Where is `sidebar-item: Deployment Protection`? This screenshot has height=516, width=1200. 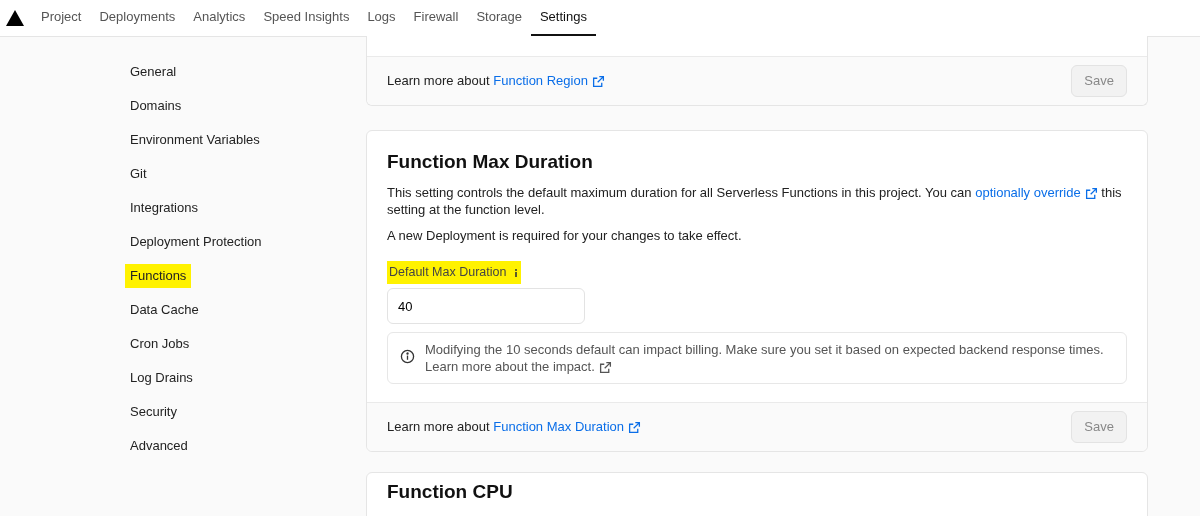 sidebar-item: Deployment Protection is located at coordinates (196, 242).